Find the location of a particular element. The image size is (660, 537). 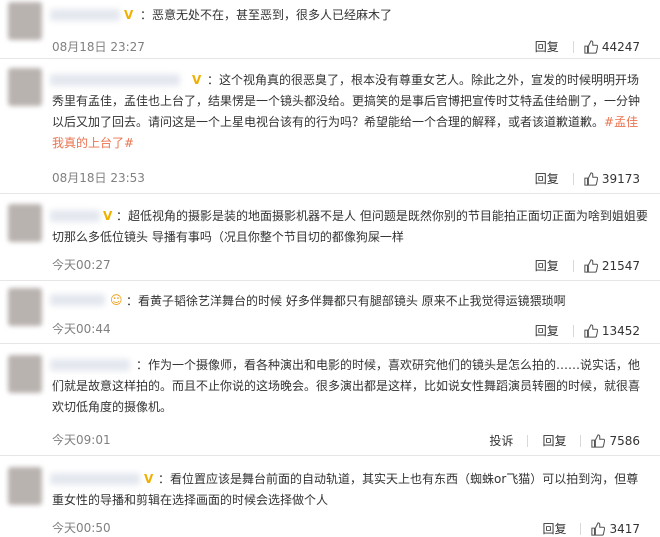

report-button: 投诉 is located at coordinates (501, 440).